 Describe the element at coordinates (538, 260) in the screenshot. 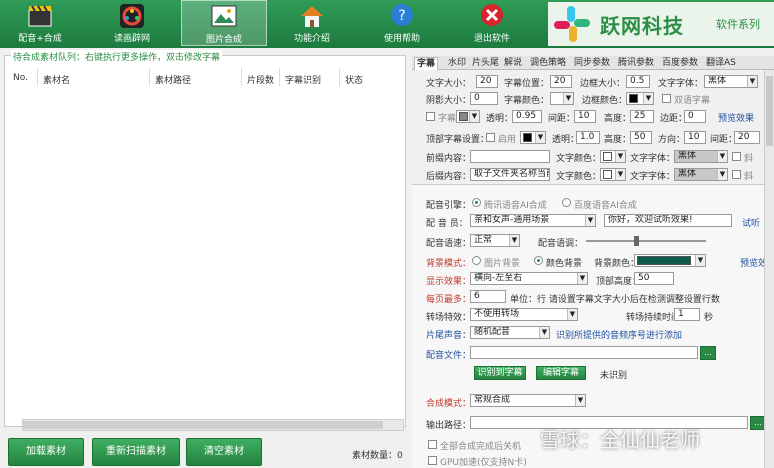

I see `bg-color-radio` at that location.